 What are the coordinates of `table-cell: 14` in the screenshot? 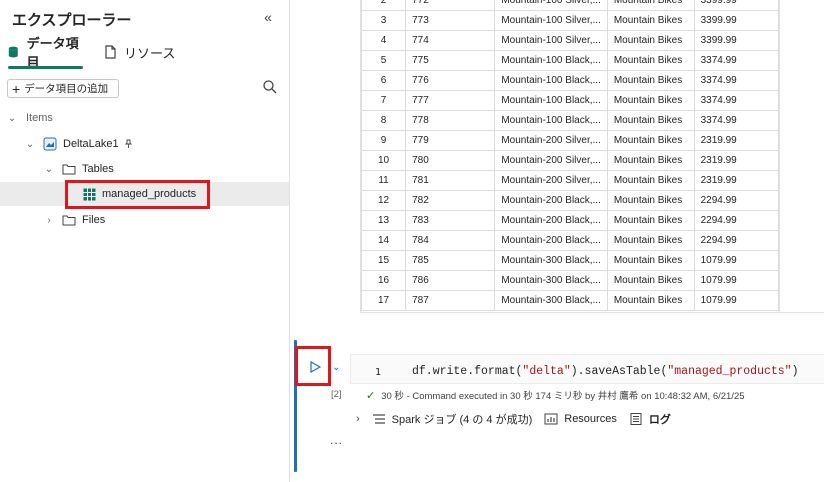 It's located at (384, 240).